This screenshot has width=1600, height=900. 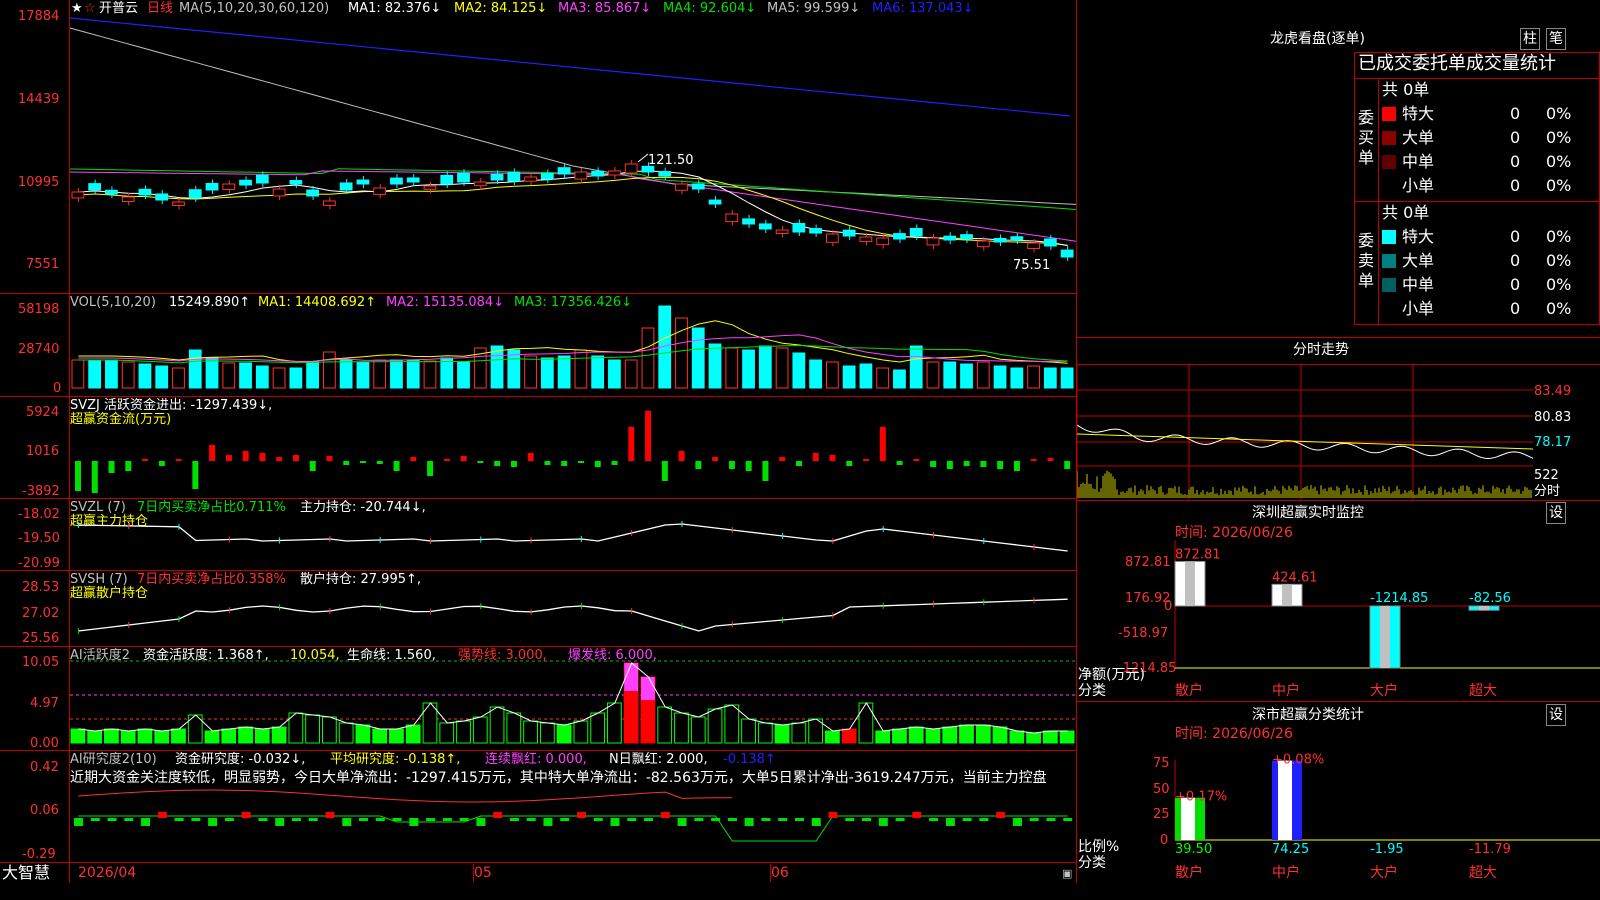 What do you see at coordinates (44, 743) in the screenshot?
I see `ai1-tick: 0.00` at bounding box center [44, 743].